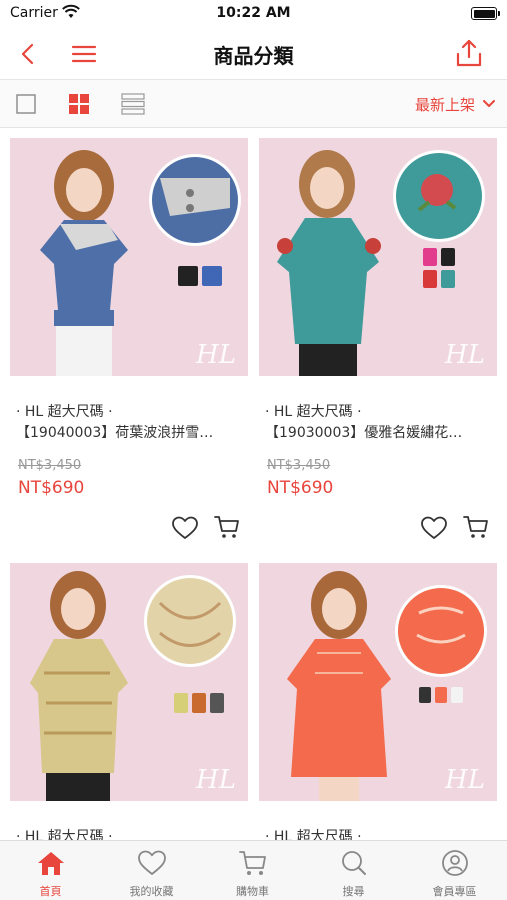  I want to click on sort-dropdown: 最新上架, so click(455, 104).